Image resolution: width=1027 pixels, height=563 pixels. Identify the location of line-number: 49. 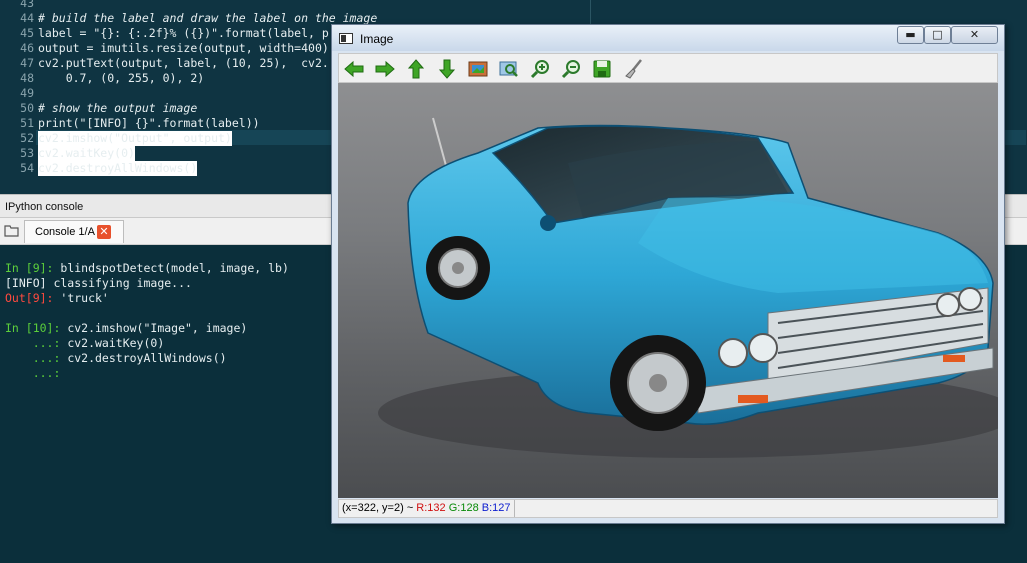
(27, 93).